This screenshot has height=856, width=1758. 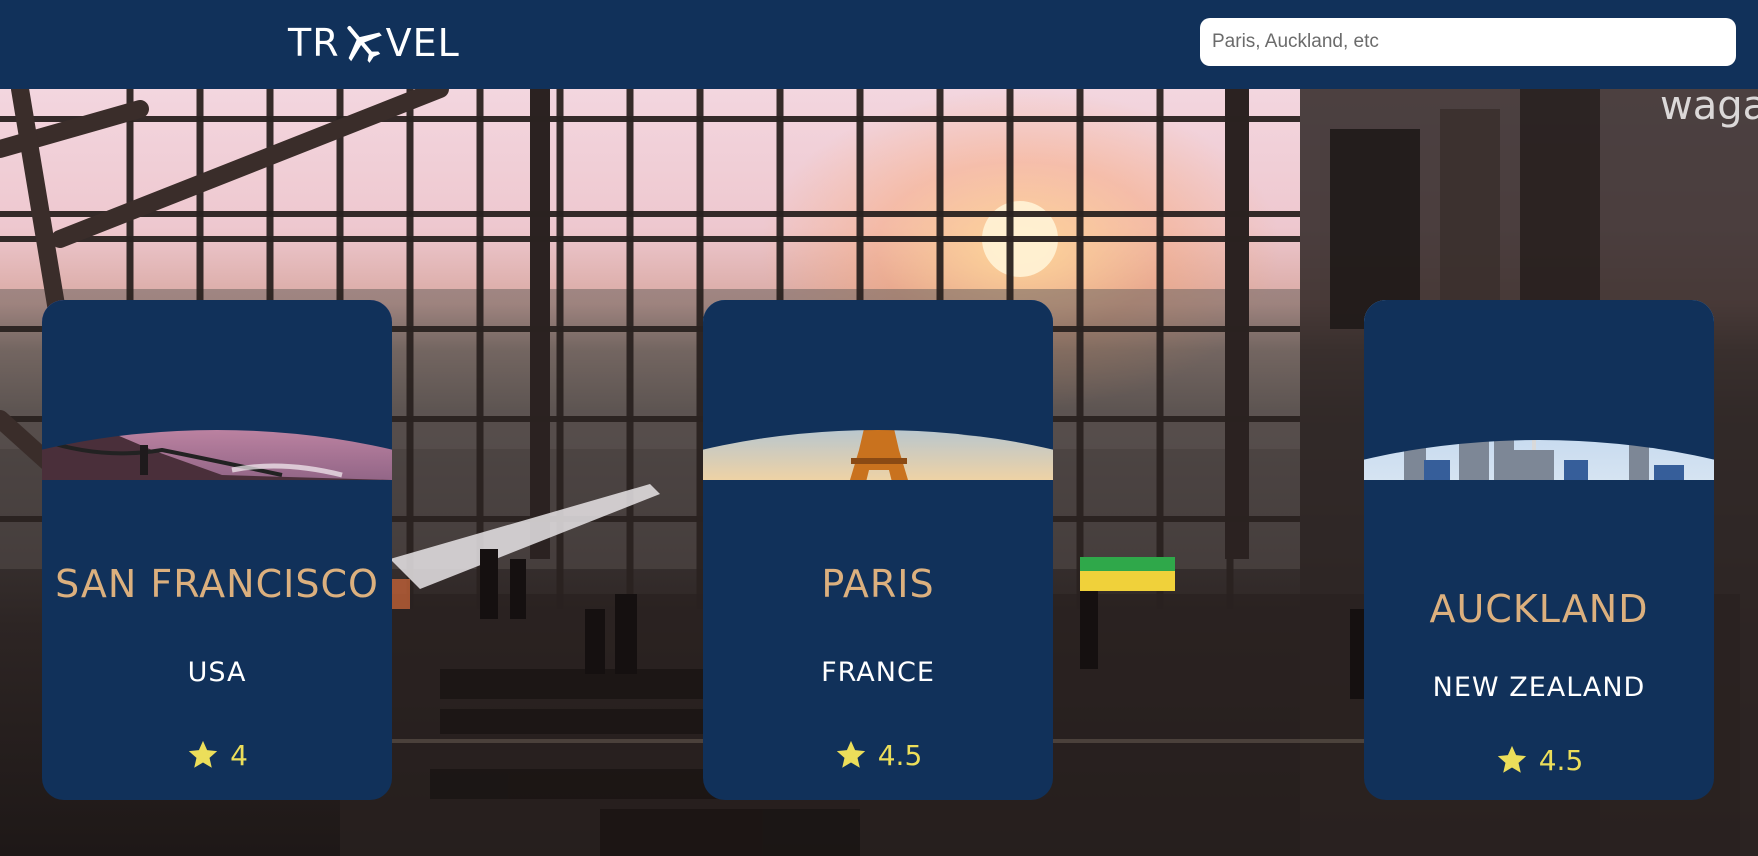 I want to click on destination-rating: 4, so click(x=217, y=755).